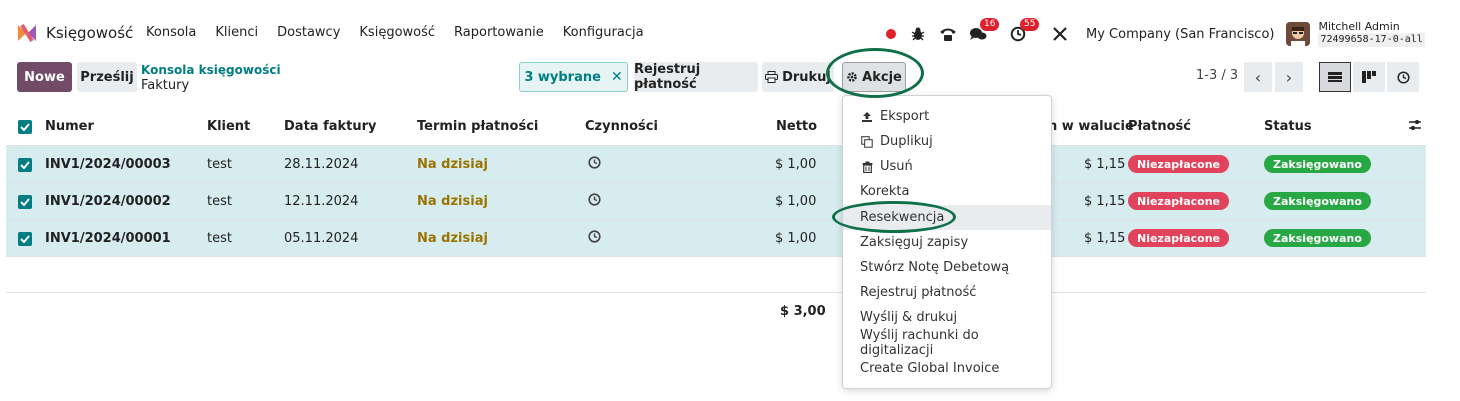 The width and height of the screenshot is (1460, 401). I want to click on pager-next-icon: ›, so click(1289, 77).